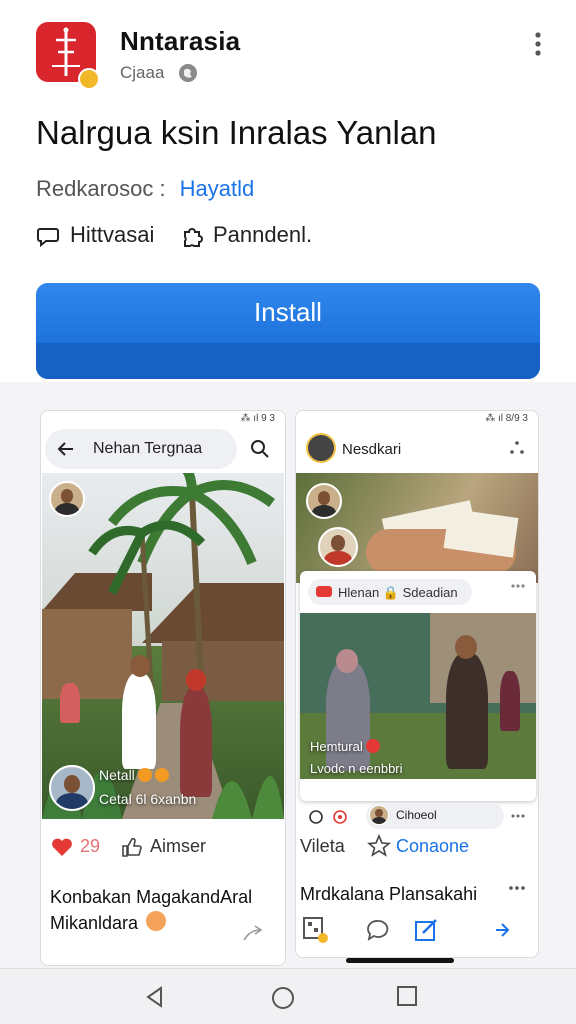 The image size is (576, 1024). What do you see at coordinates (407, 996) in the screenshot?
I see `recents-nav-icon` at bounding box center [407, 996].